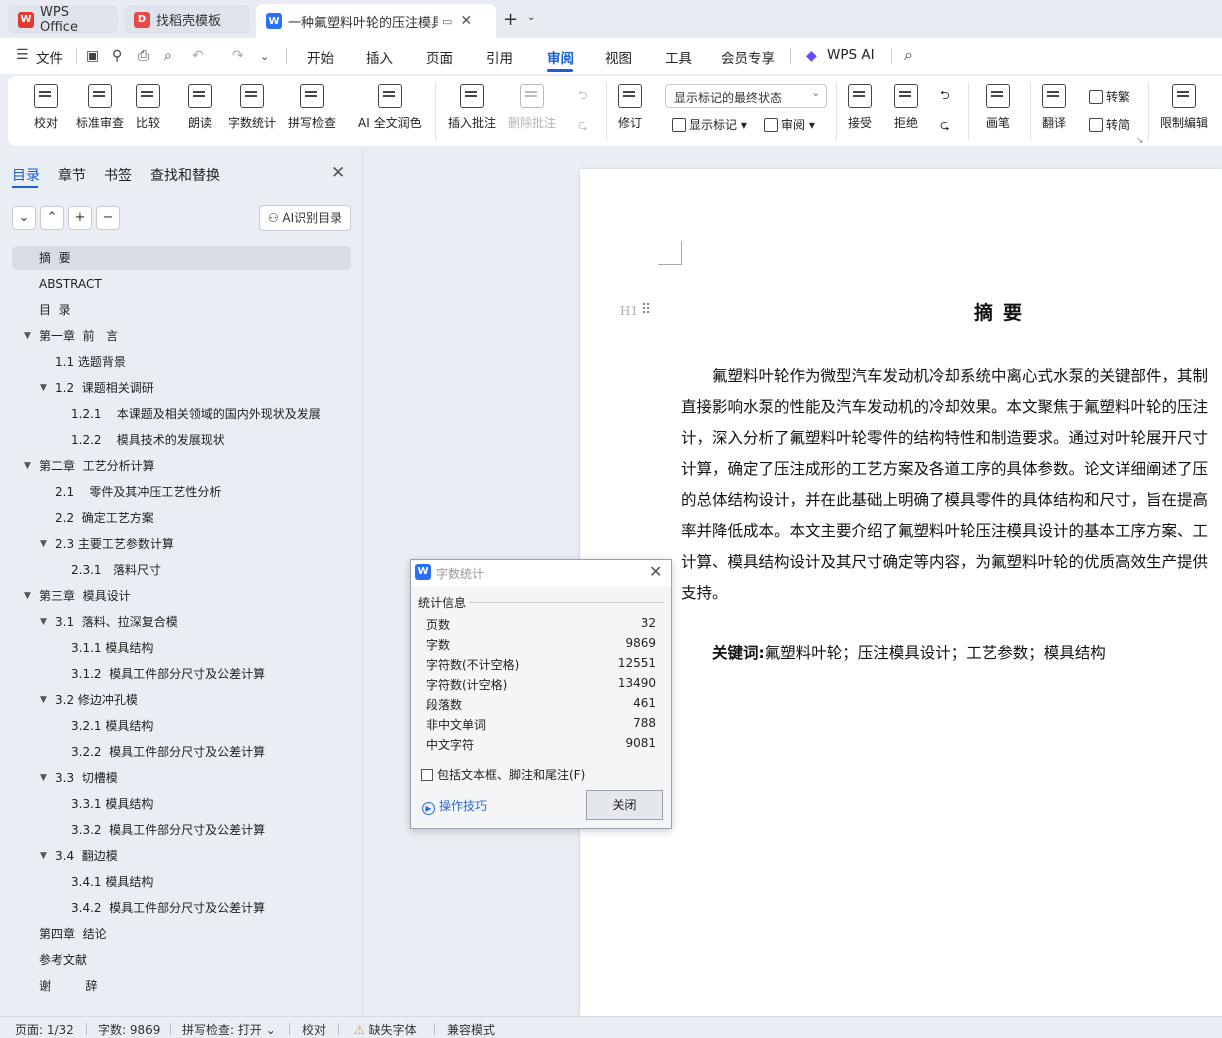 The width and height of the screenshot is (1222, 1038). I want to click on missing-font-indicator: ⚠ 缺失字体, so click(385, 1029).